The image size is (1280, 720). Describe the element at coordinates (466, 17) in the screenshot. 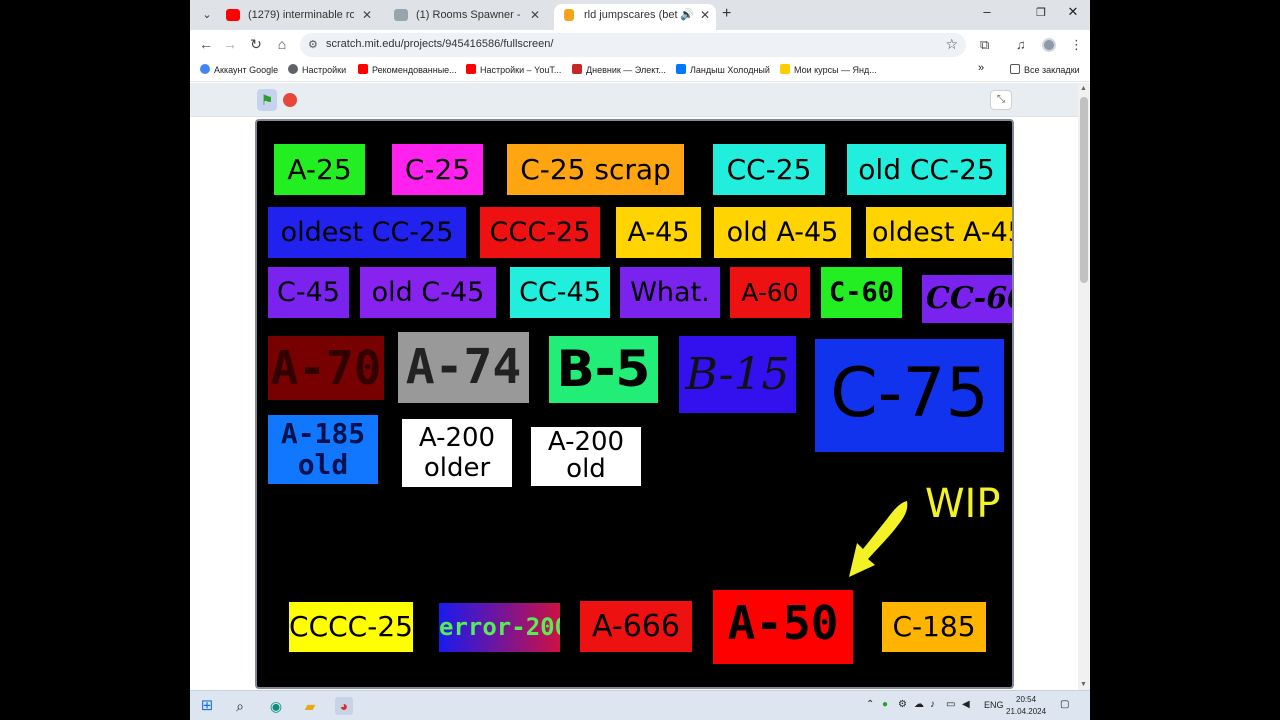

I see `tab-roblox: (1) Rooms Spawner - Roblox ✕` at that location.